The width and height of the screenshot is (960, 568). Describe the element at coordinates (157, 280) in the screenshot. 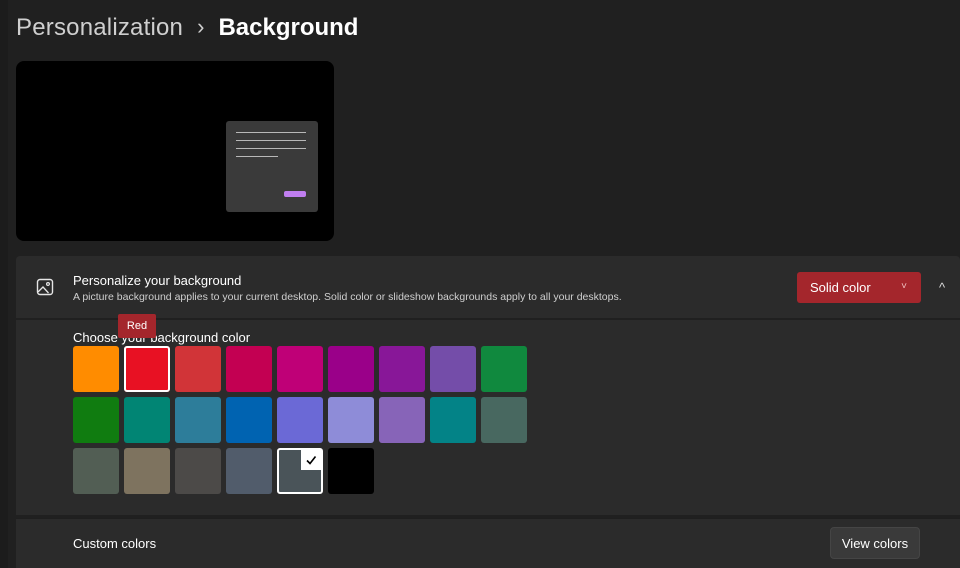

I see `card-title: Personalize your background` at that location.